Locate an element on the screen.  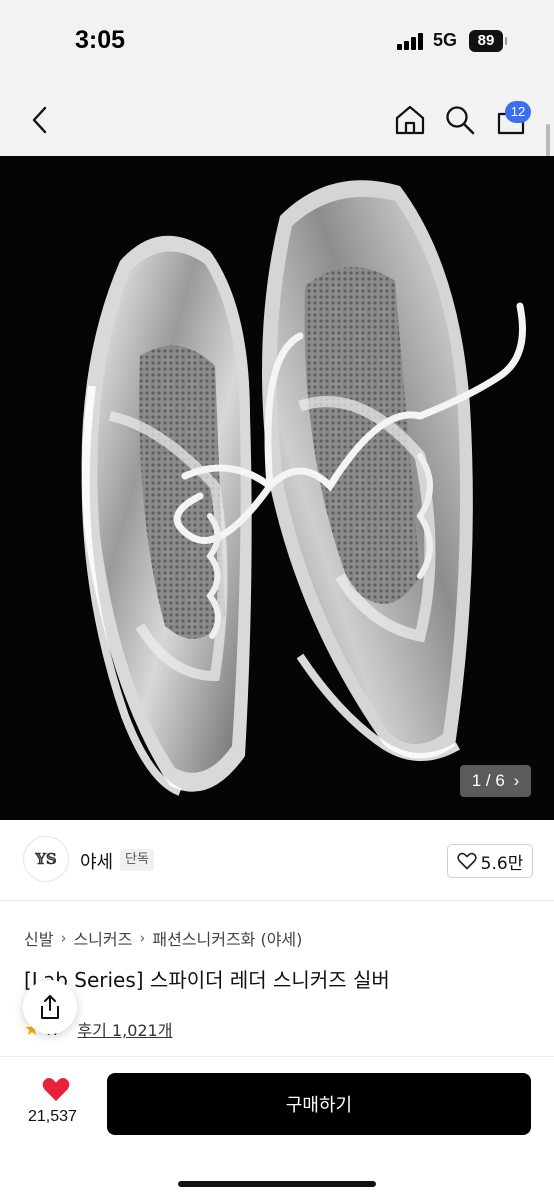
chevron-left-icon is located at coordinates (39, 120).